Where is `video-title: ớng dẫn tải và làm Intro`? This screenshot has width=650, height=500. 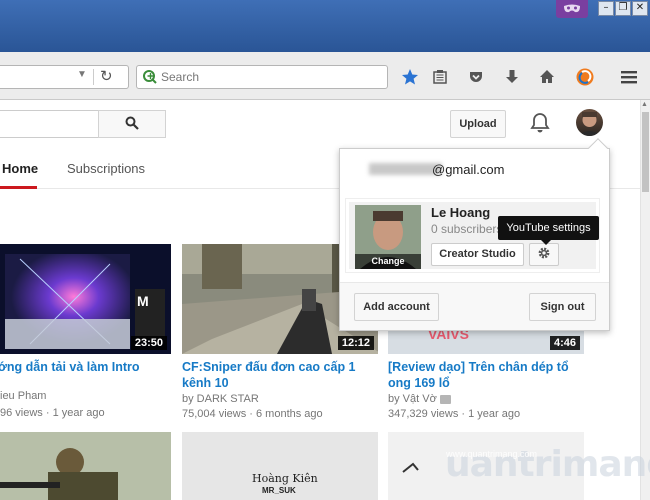
video-title: ớng dẫn tải và làm Intro is located at coordinates (70, 367).